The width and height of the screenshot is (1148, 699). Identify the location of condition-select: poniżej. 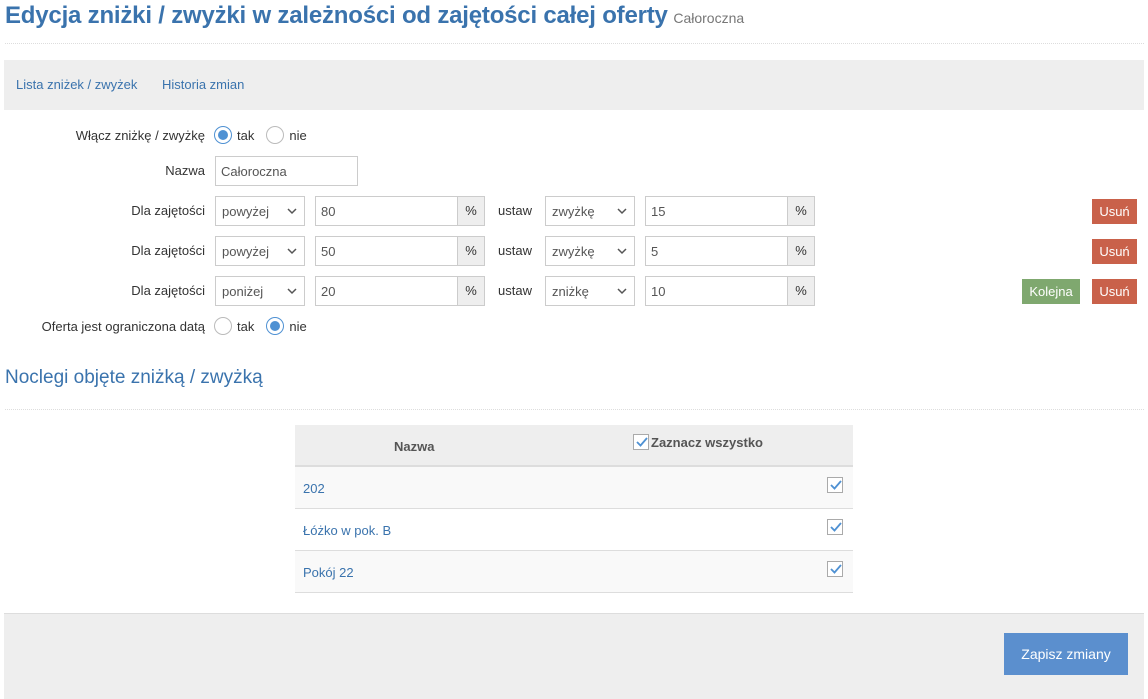
(260, 291).